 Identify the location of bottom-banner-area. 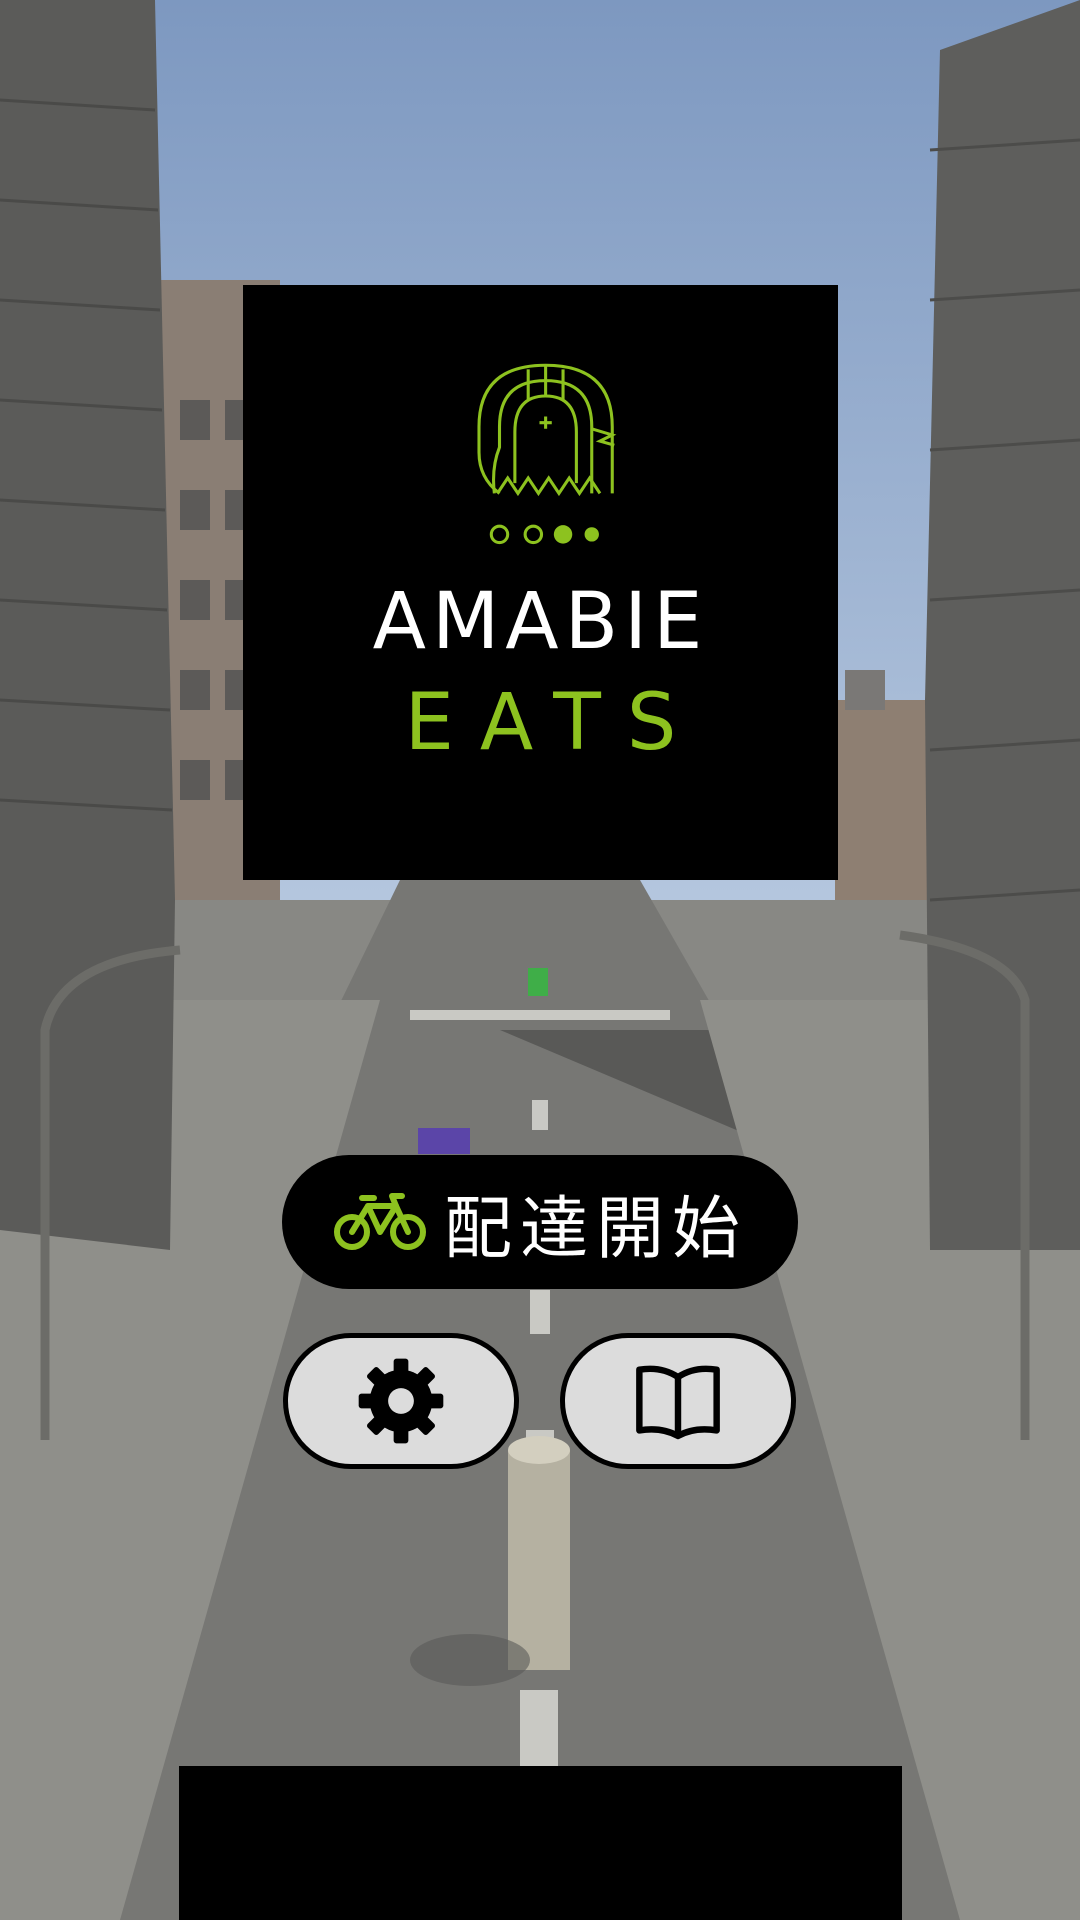
(540, 1843).